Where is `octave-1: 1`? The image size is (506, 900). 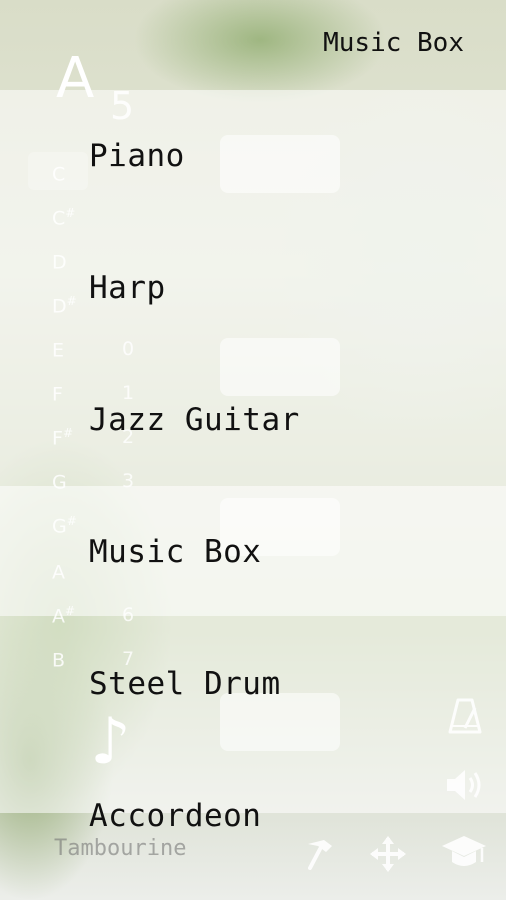
octave-1: 1 is located at coordinates (128, 393).